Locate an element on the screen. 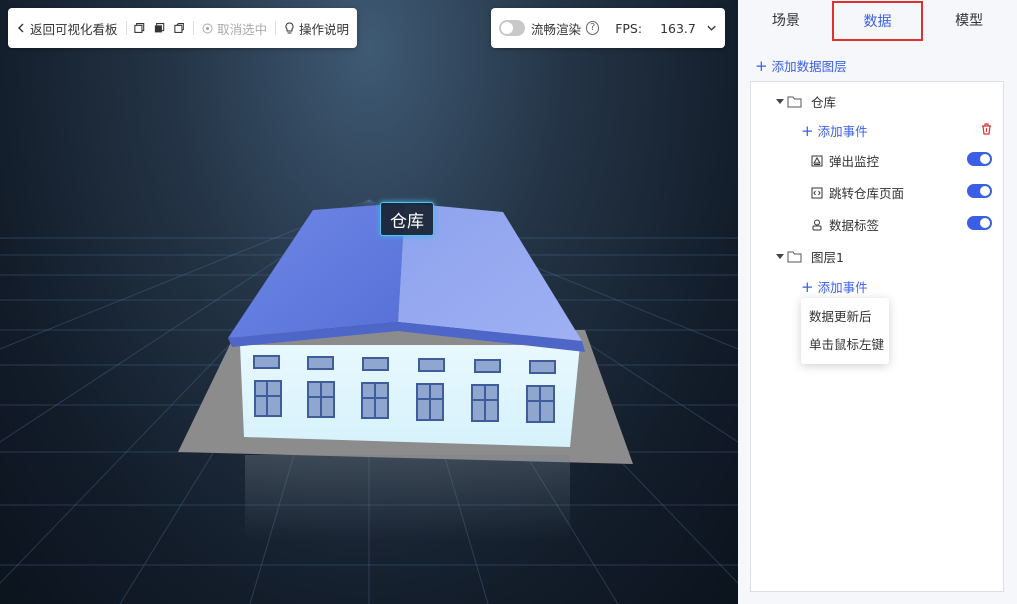 The image size is (1017, 604). cancel-selection-button: 取消选中 is located at coordinates (234, 28).